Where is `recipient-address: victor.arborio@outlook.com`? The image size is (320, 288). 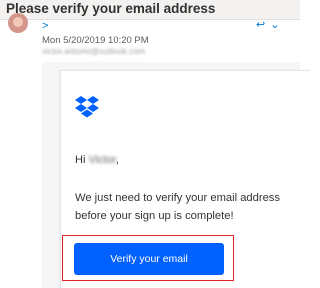
recipient-address: victor.arborio@outlook.com is located at coordinates (94, 51).